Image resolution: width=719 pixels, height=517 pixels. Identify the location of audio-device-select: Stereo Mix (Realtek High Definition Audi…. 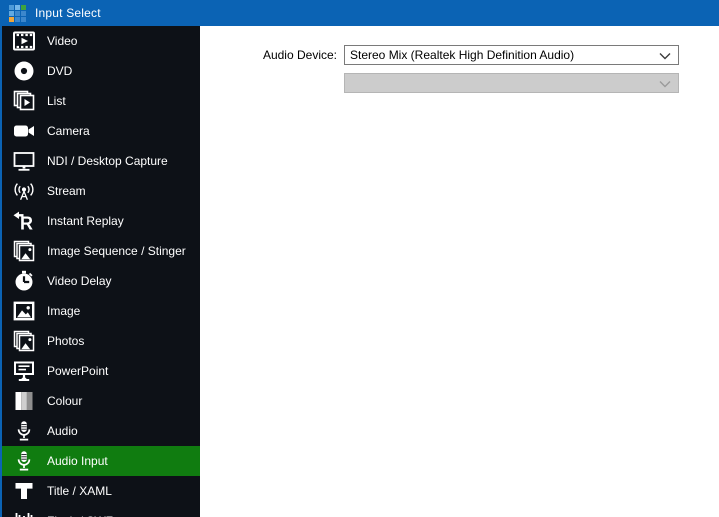
(511, 55).